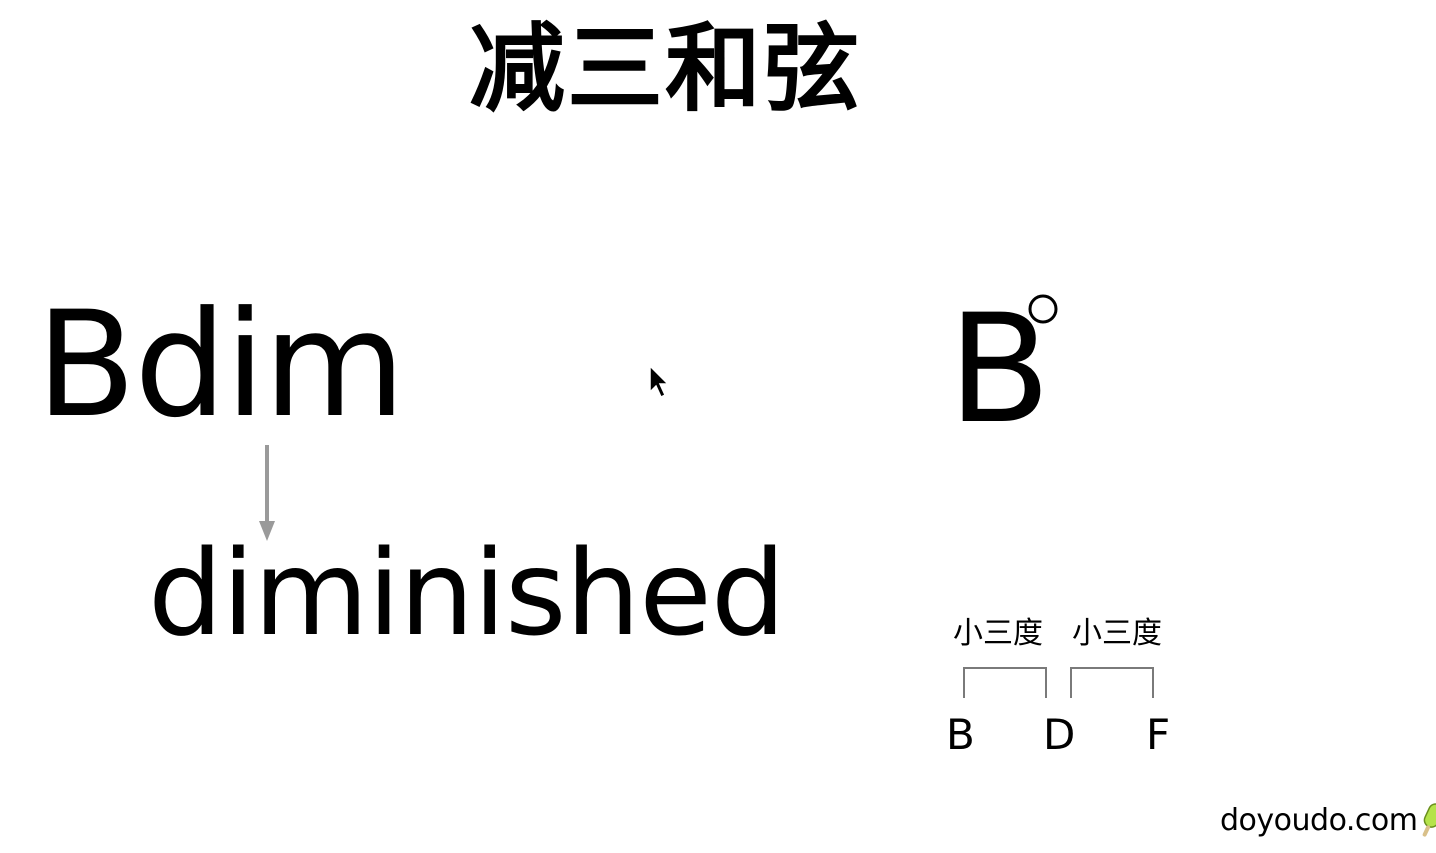 This screenshot has width=1436, height=853. I want to click on diminished-circle-icon, so click(1043, 309).